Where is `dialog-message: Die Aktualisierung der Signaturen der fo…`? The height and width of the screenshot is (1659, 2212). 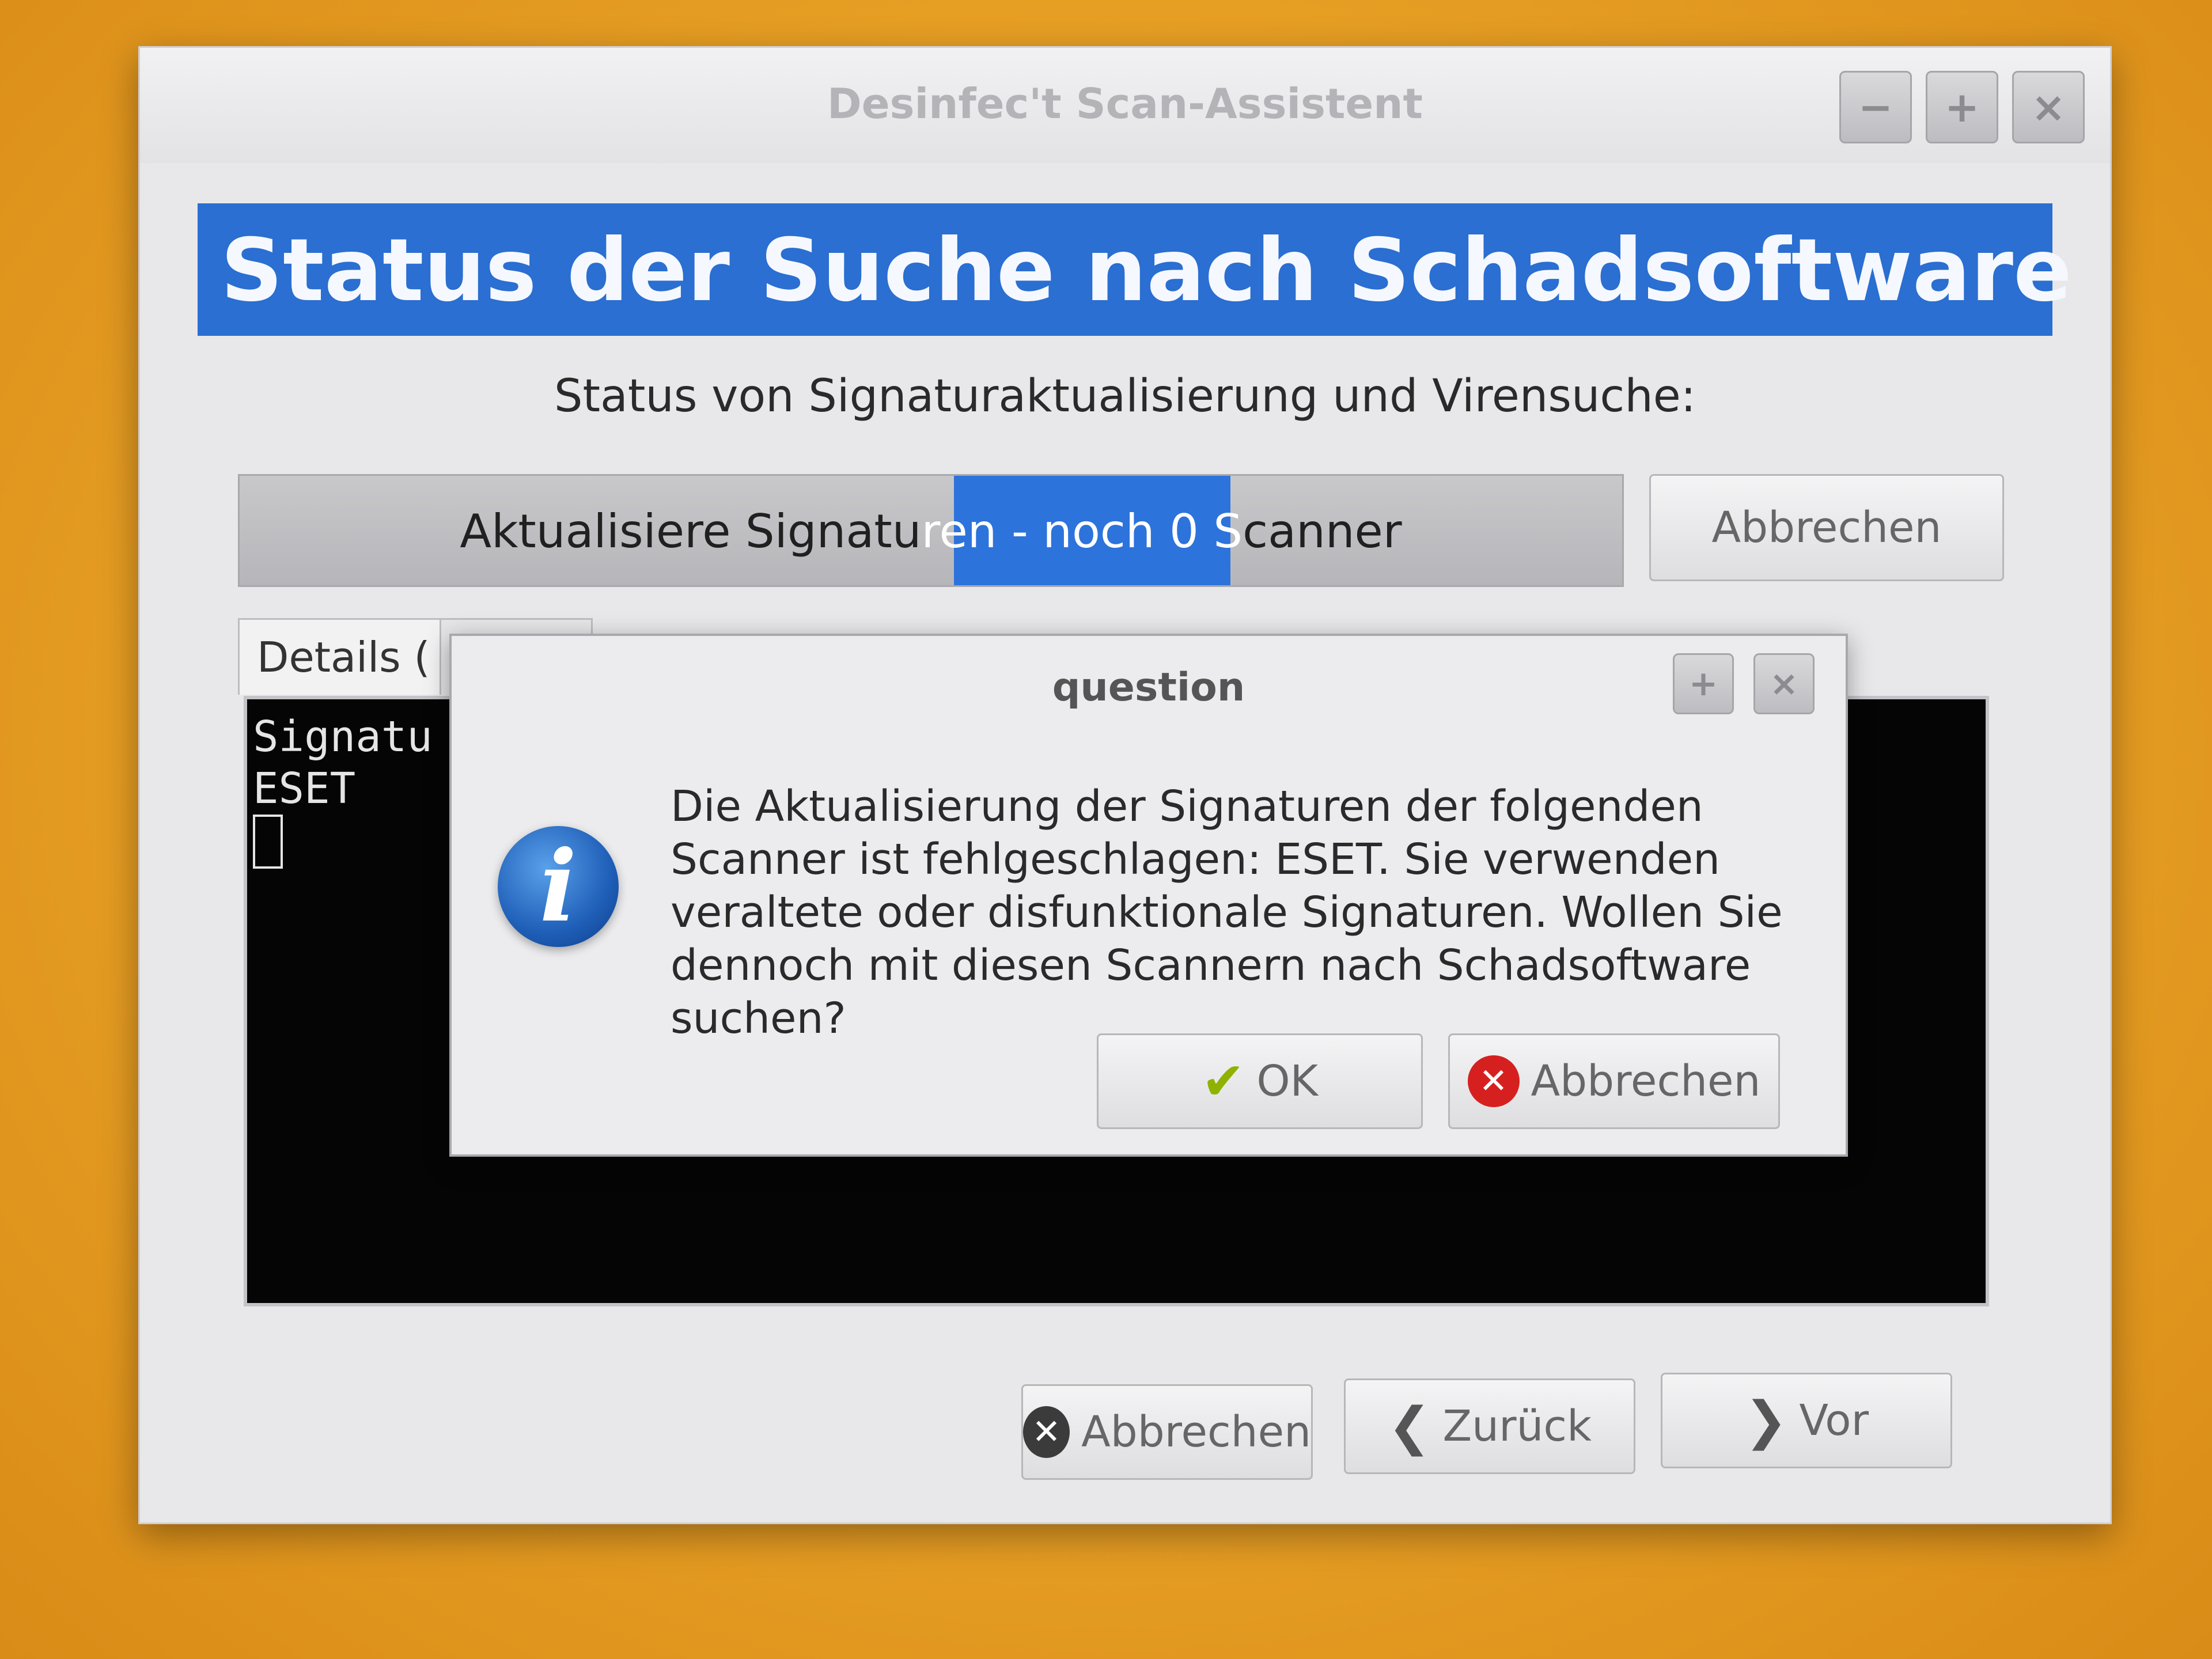
dialog-message: Die Aktualisierung der Signaturen der fo… is located at coordinates (1227, 912).